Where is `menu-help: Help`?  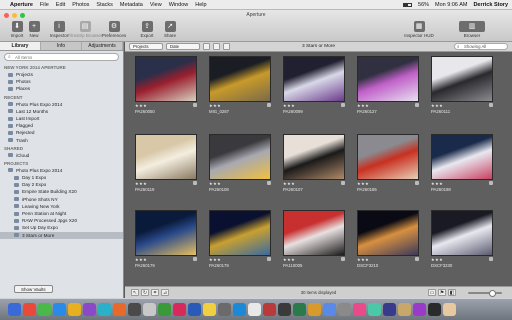
menu-help: Help is located at coordinates (200, 5).